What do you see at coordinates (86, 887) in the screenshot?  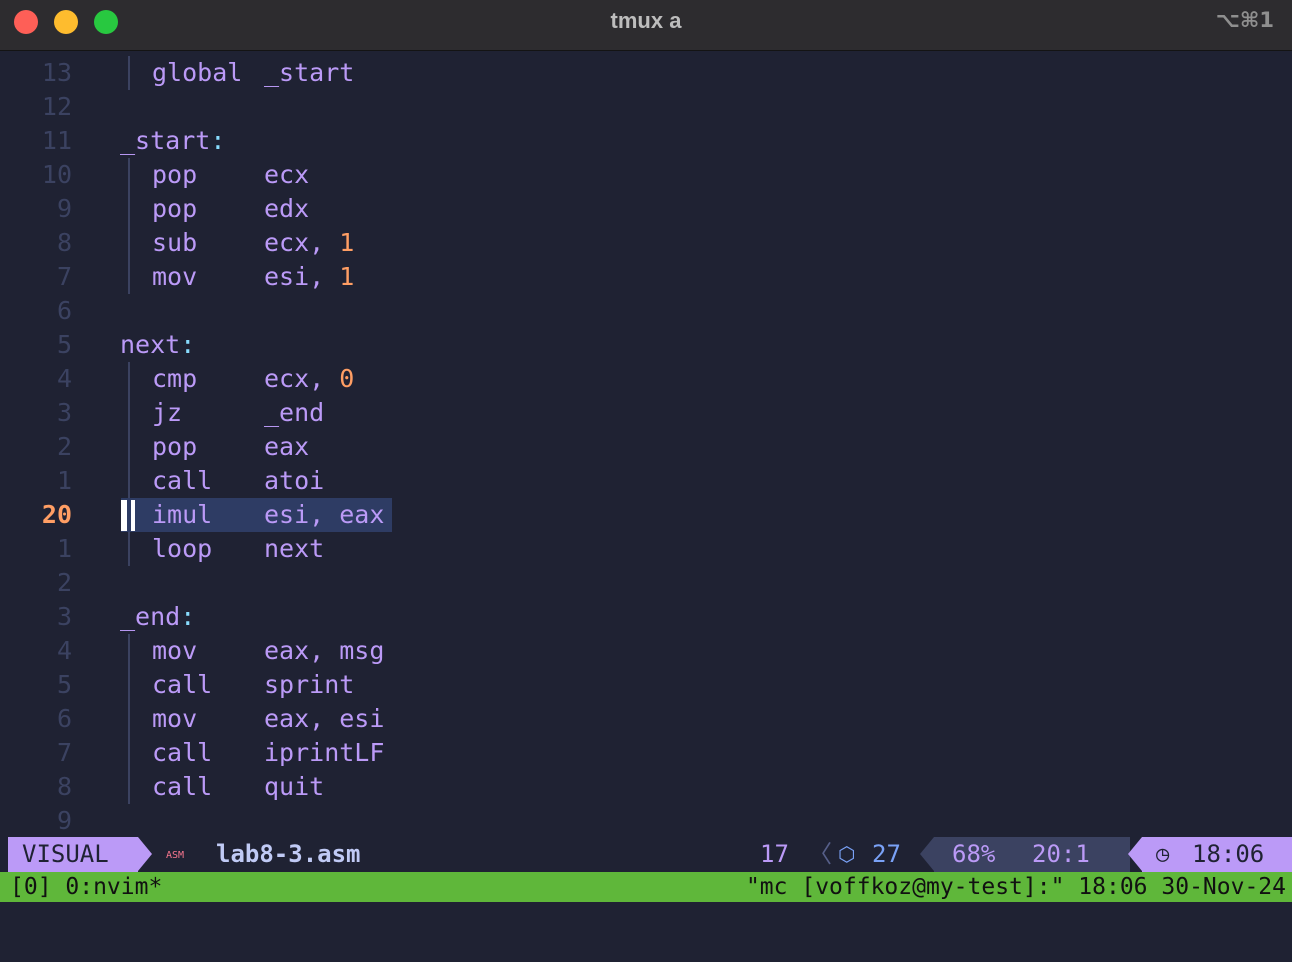 I see `tmux-window-list: [0] 0:nvim*` at bounding box center [86, 887].